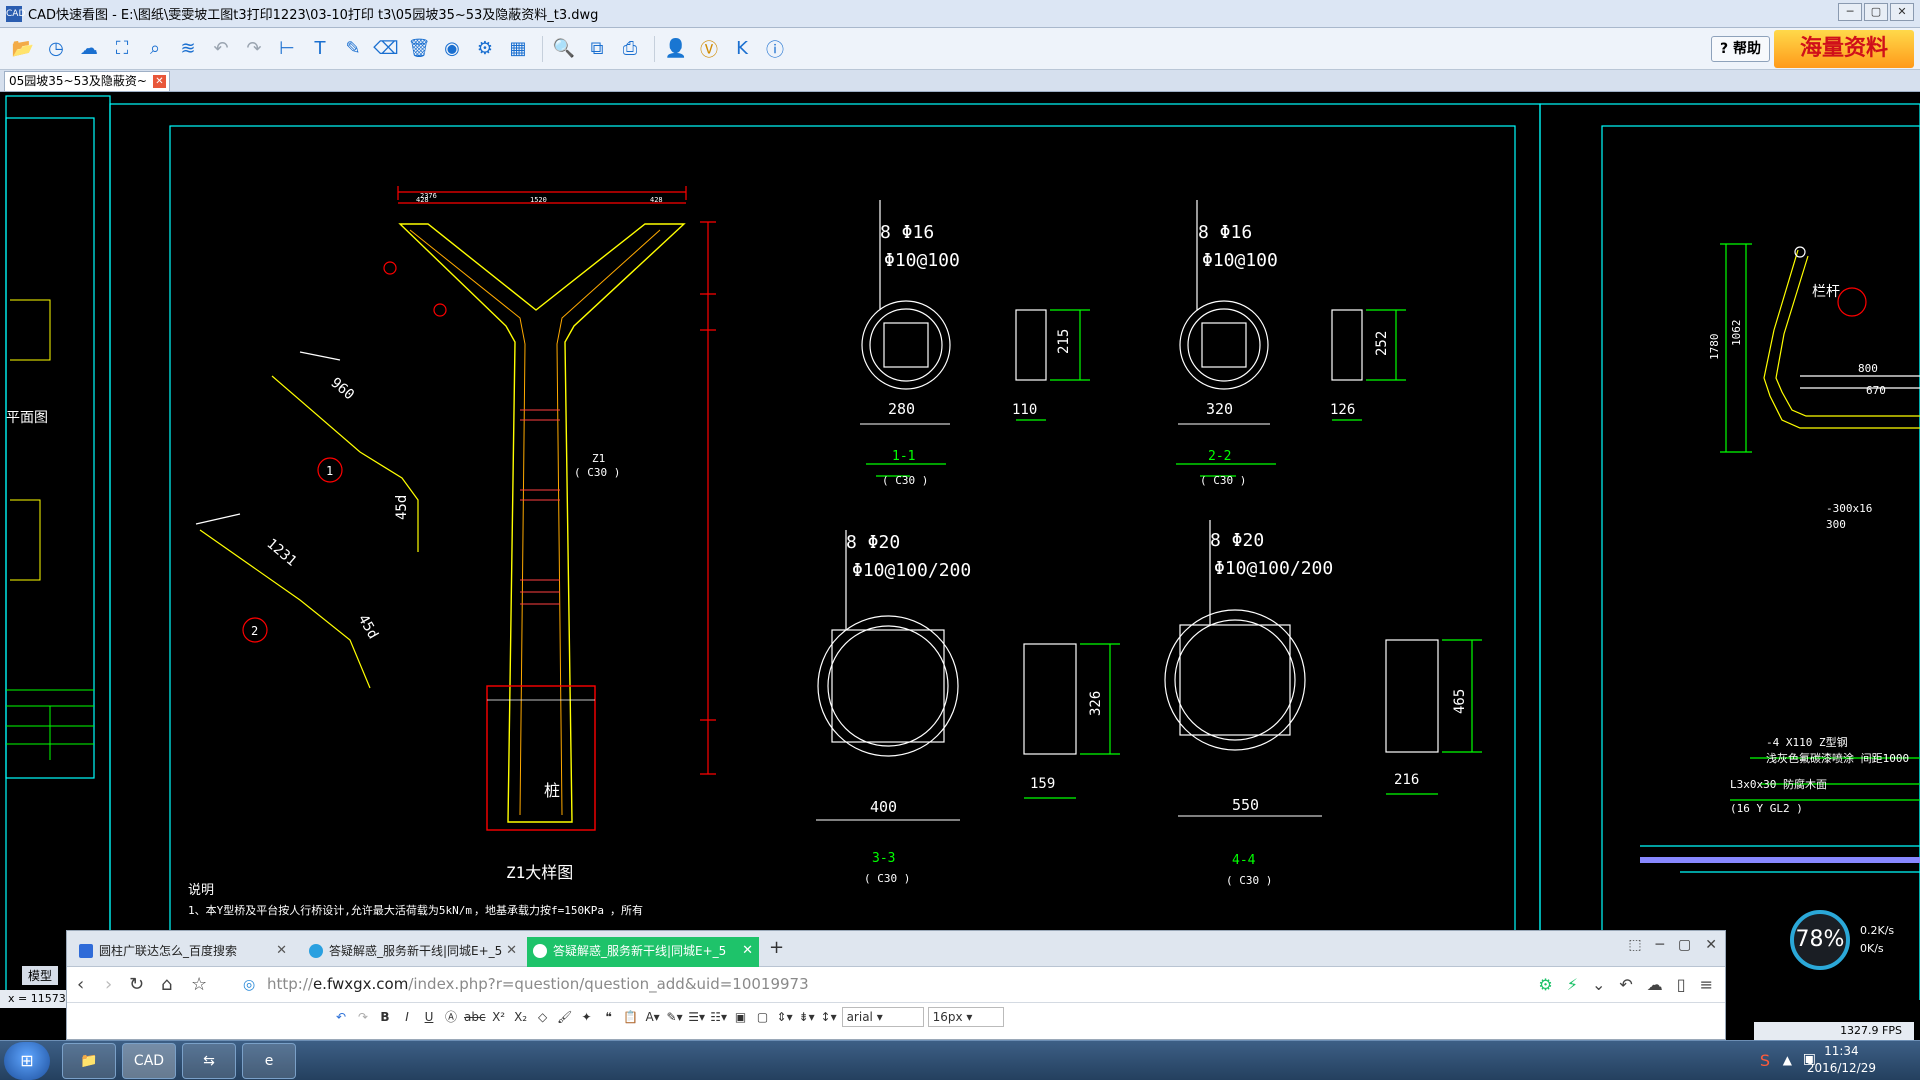 The width and height of the screenshot is (1920, 1080). Describe the element at coordinates (1876, 12) in the screenshot. I see `maximize-button: ▢` at that location.